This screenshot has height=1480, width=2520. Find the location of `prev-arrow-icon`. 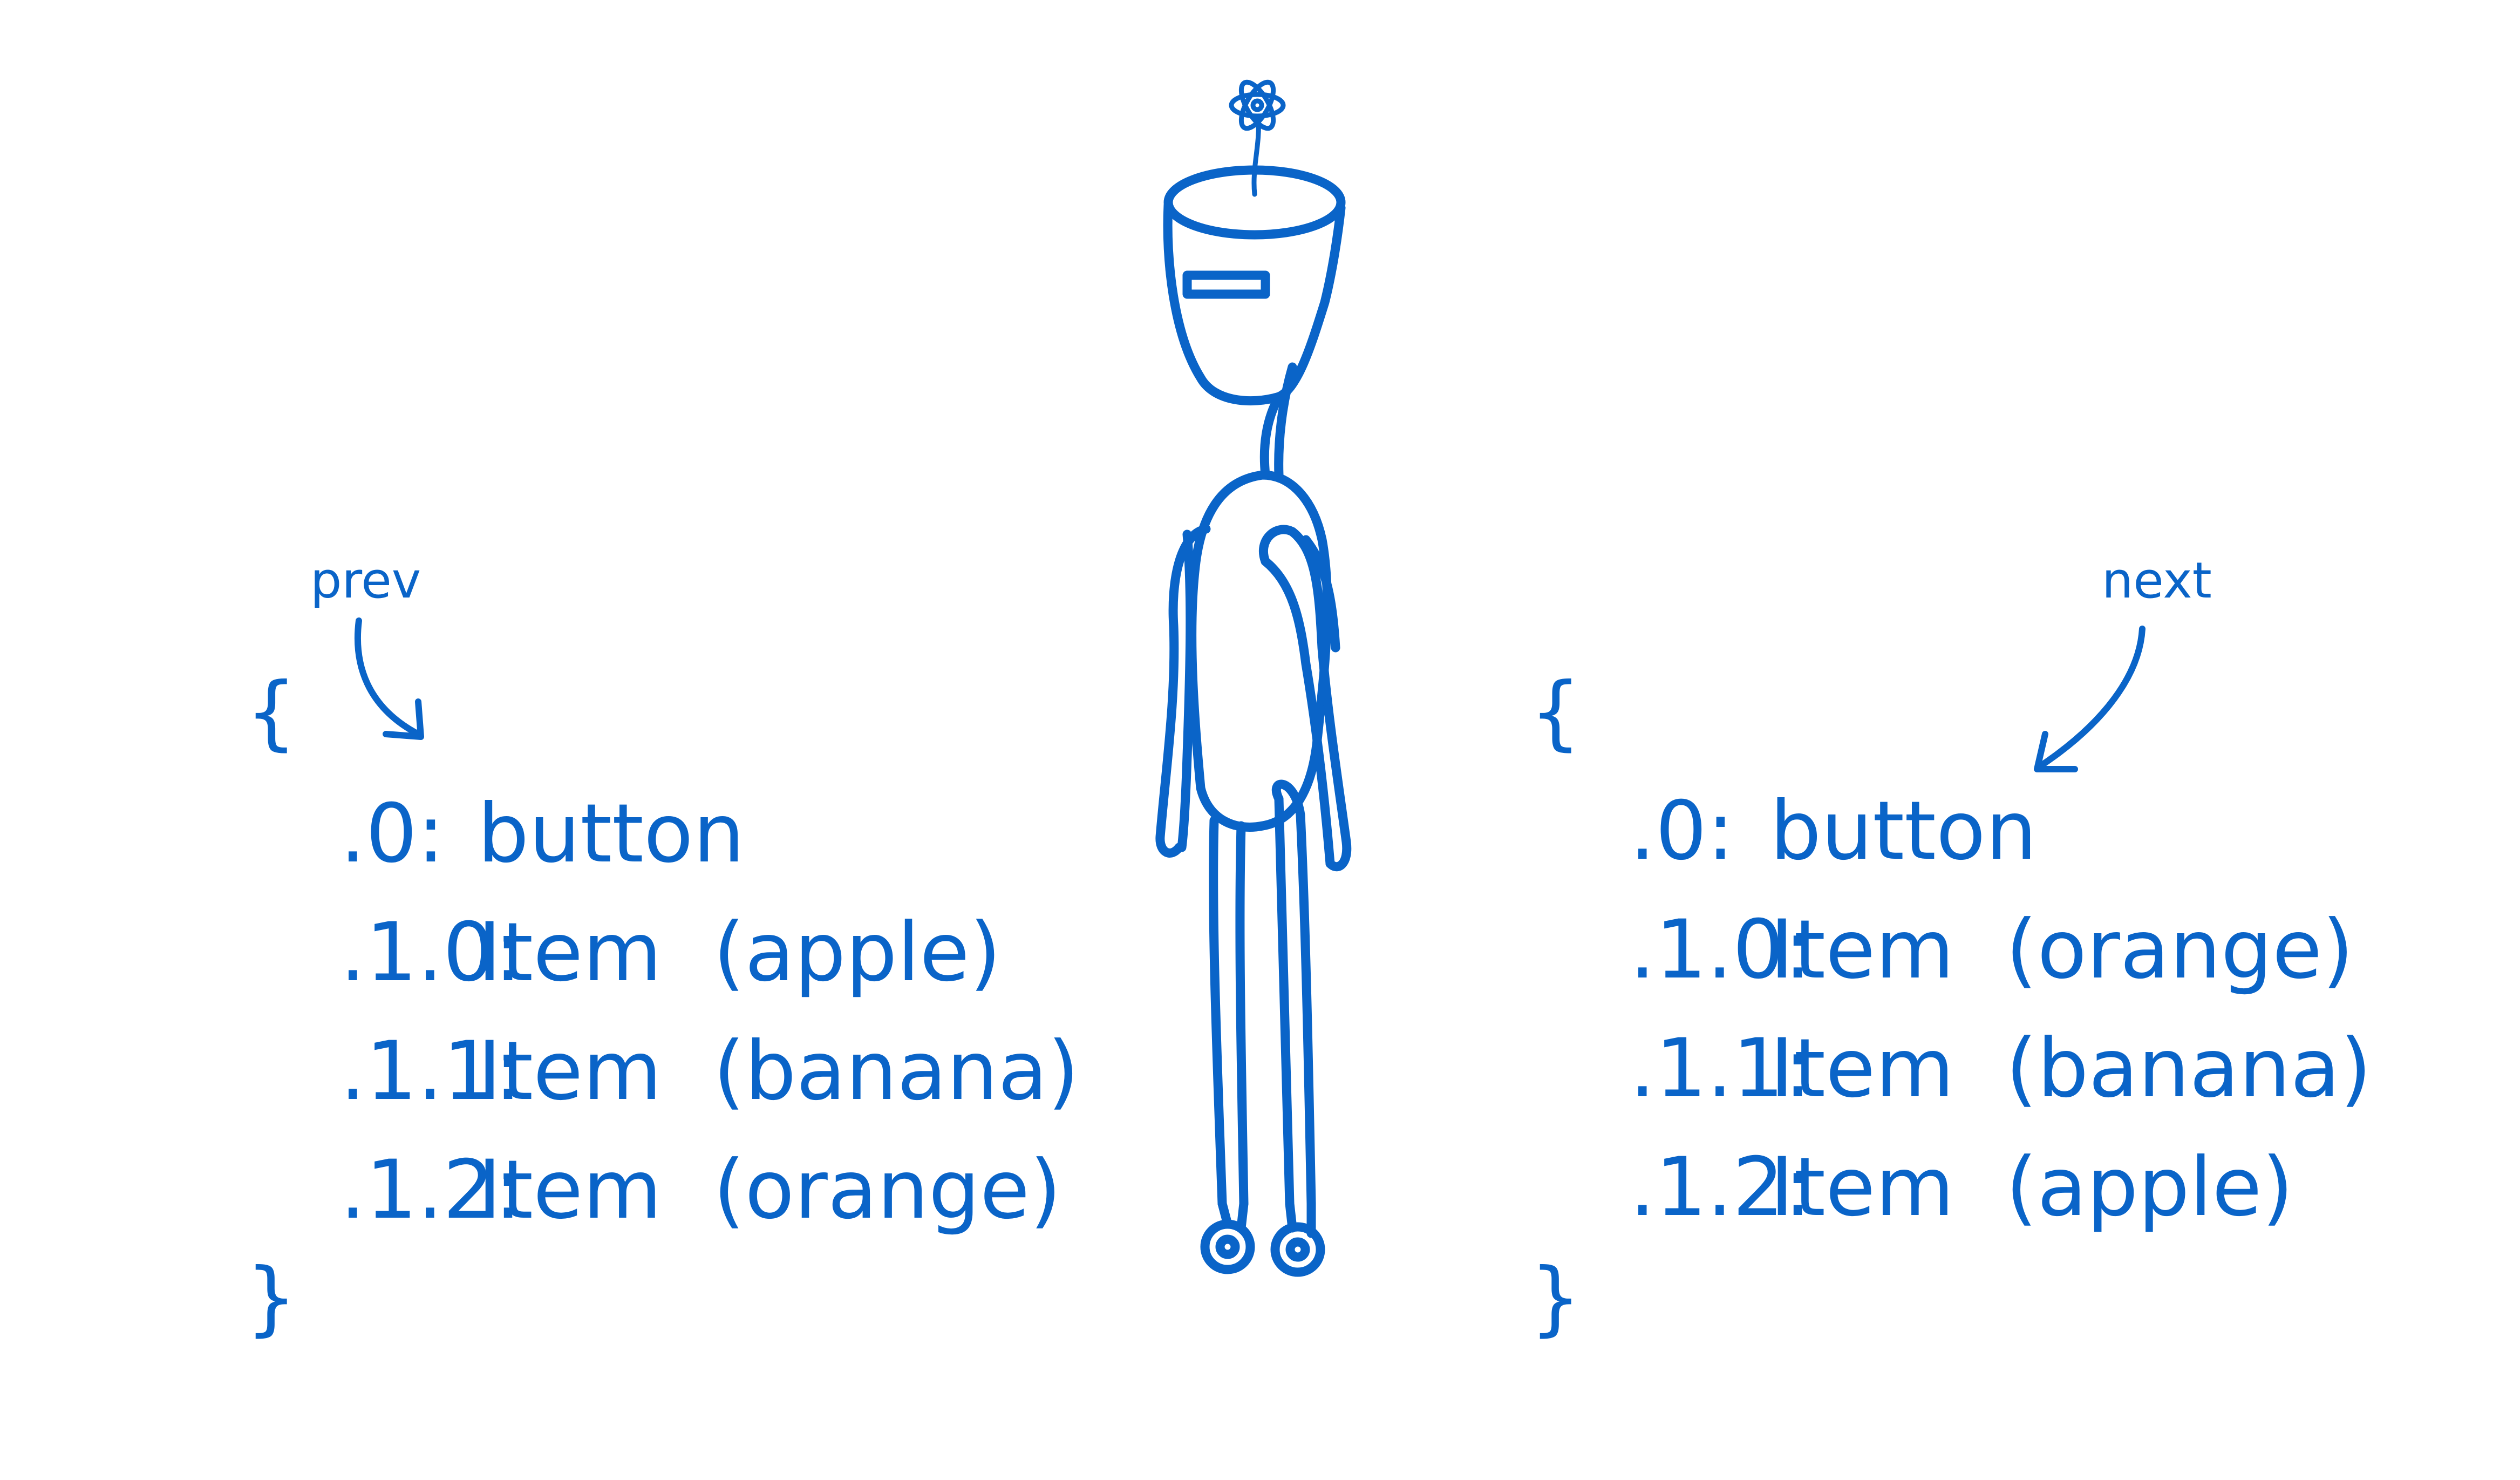

prev-arrow-icon is located at coordinates (389, 678).